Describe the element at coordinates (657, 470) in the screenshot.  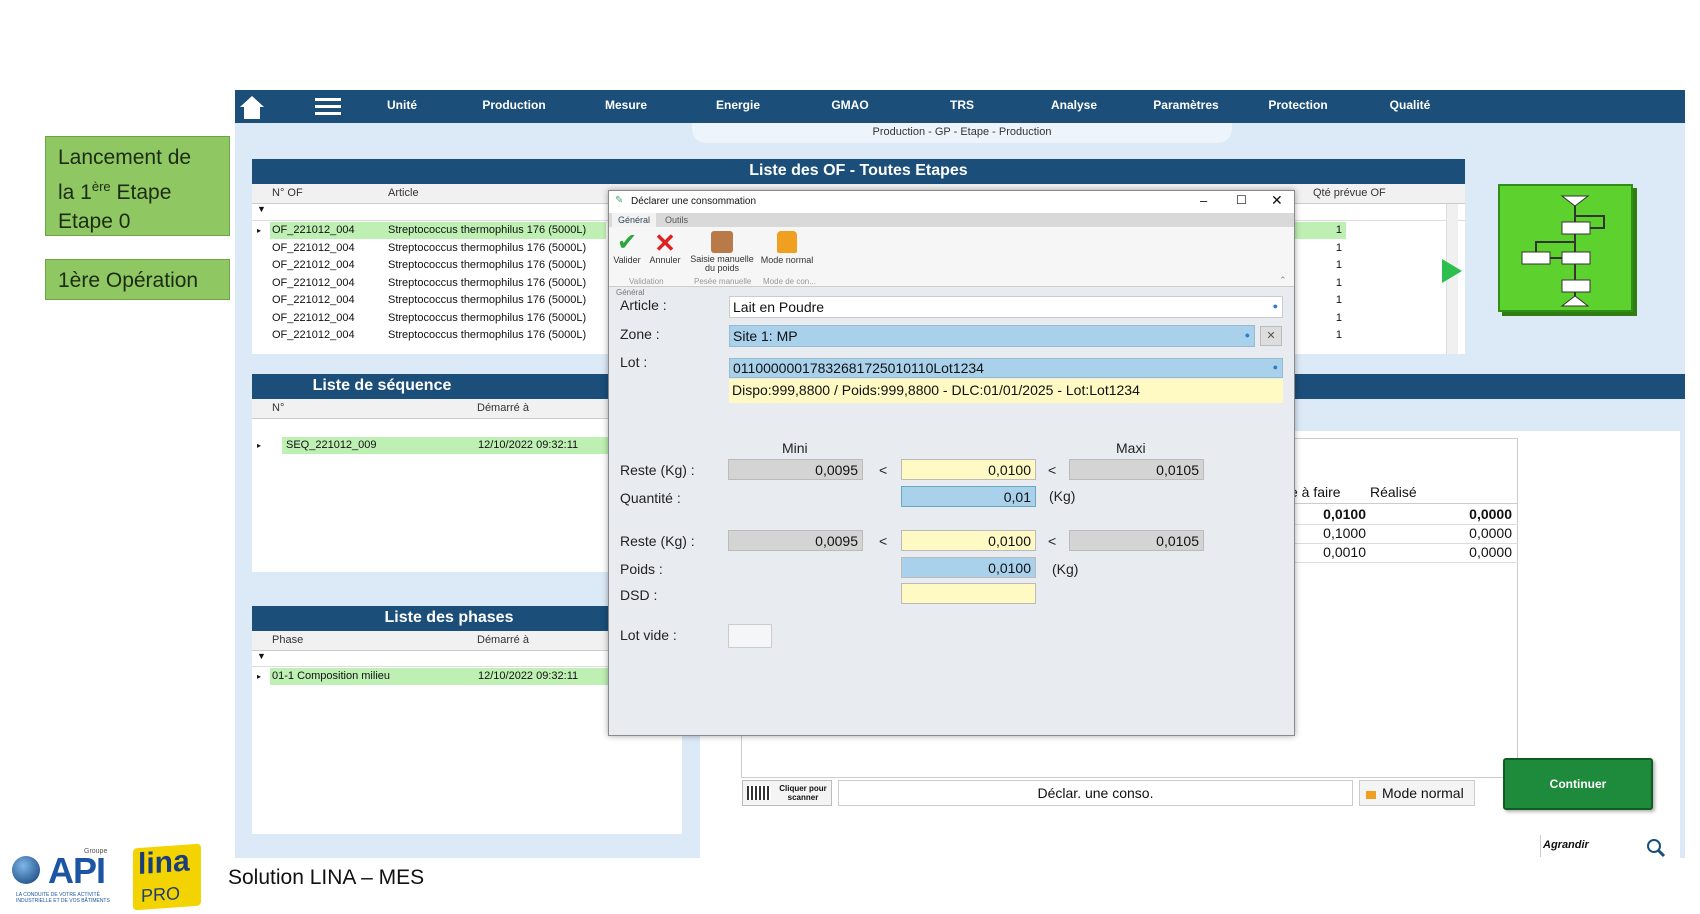
I see `reste-label-1: Reste (Kg) :` at that location.